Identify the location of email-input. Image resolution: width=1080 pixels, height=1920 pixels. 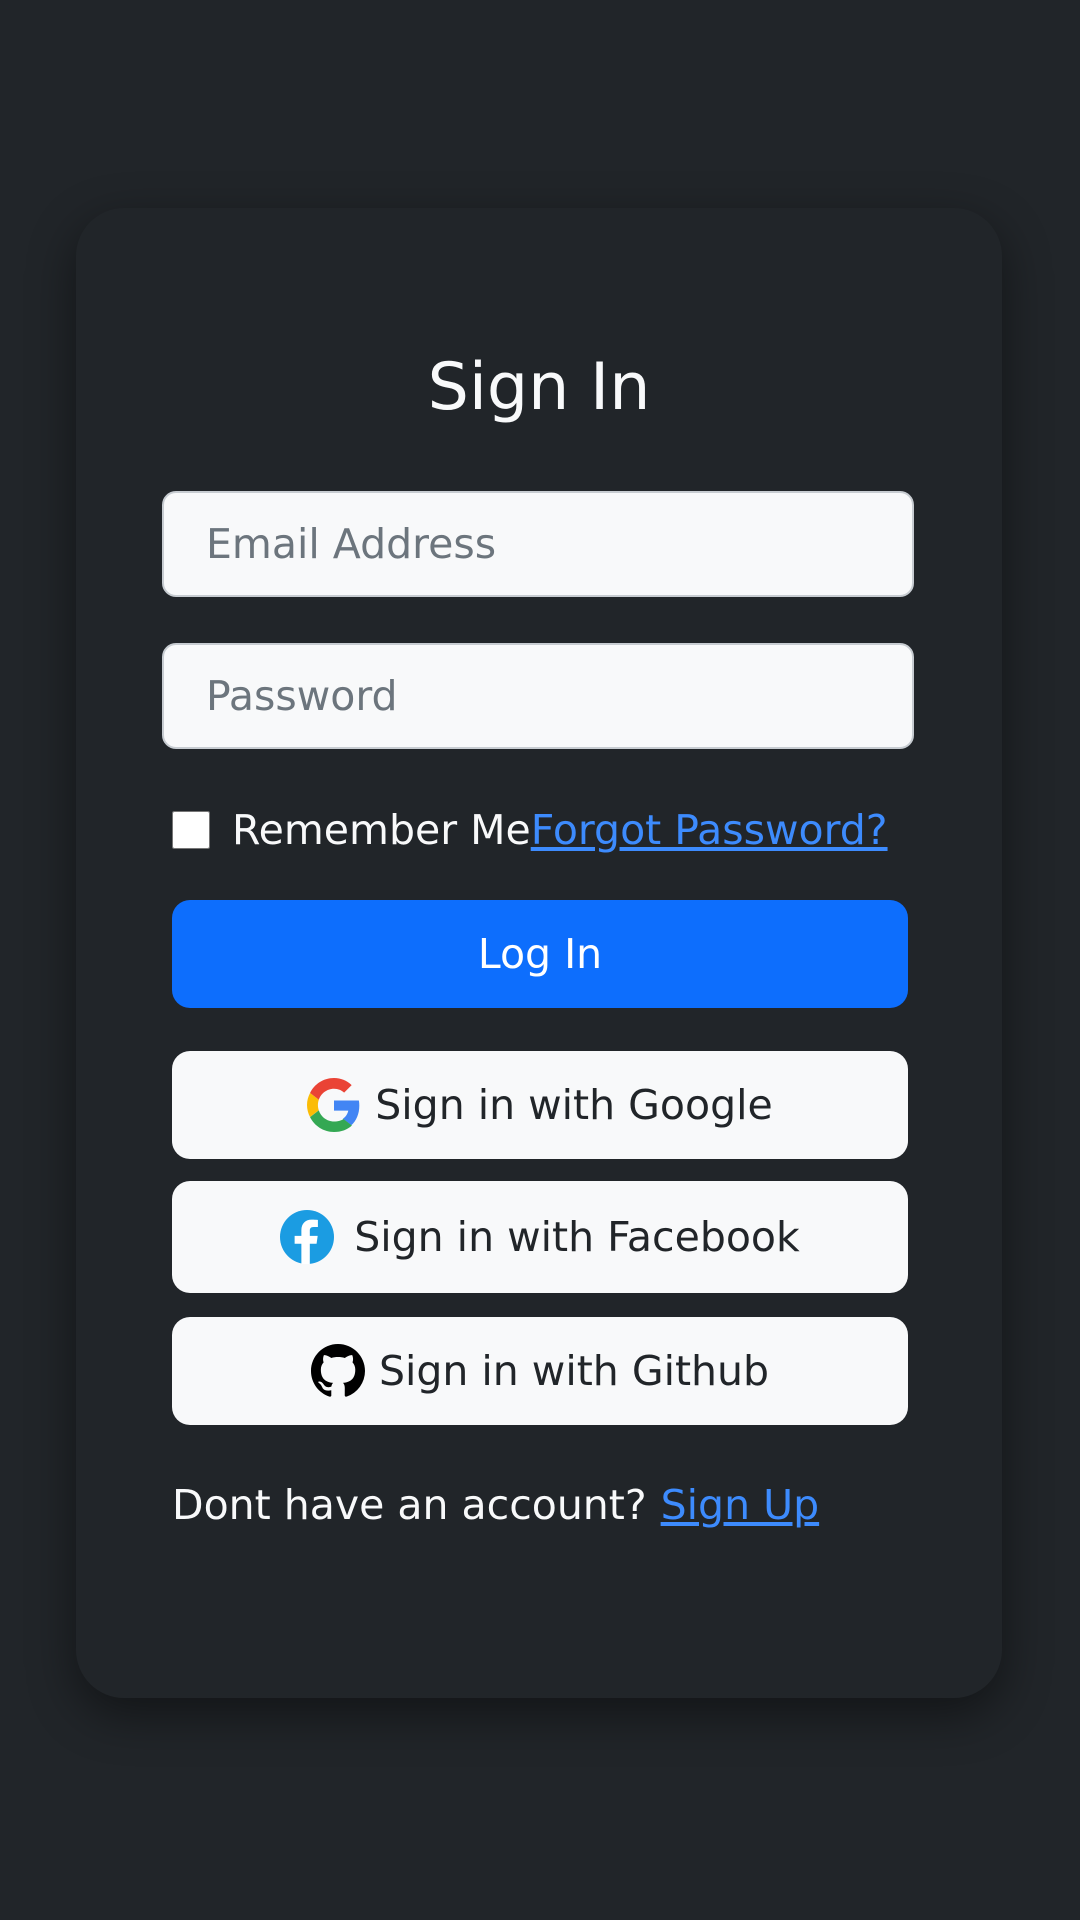
(538, 544).